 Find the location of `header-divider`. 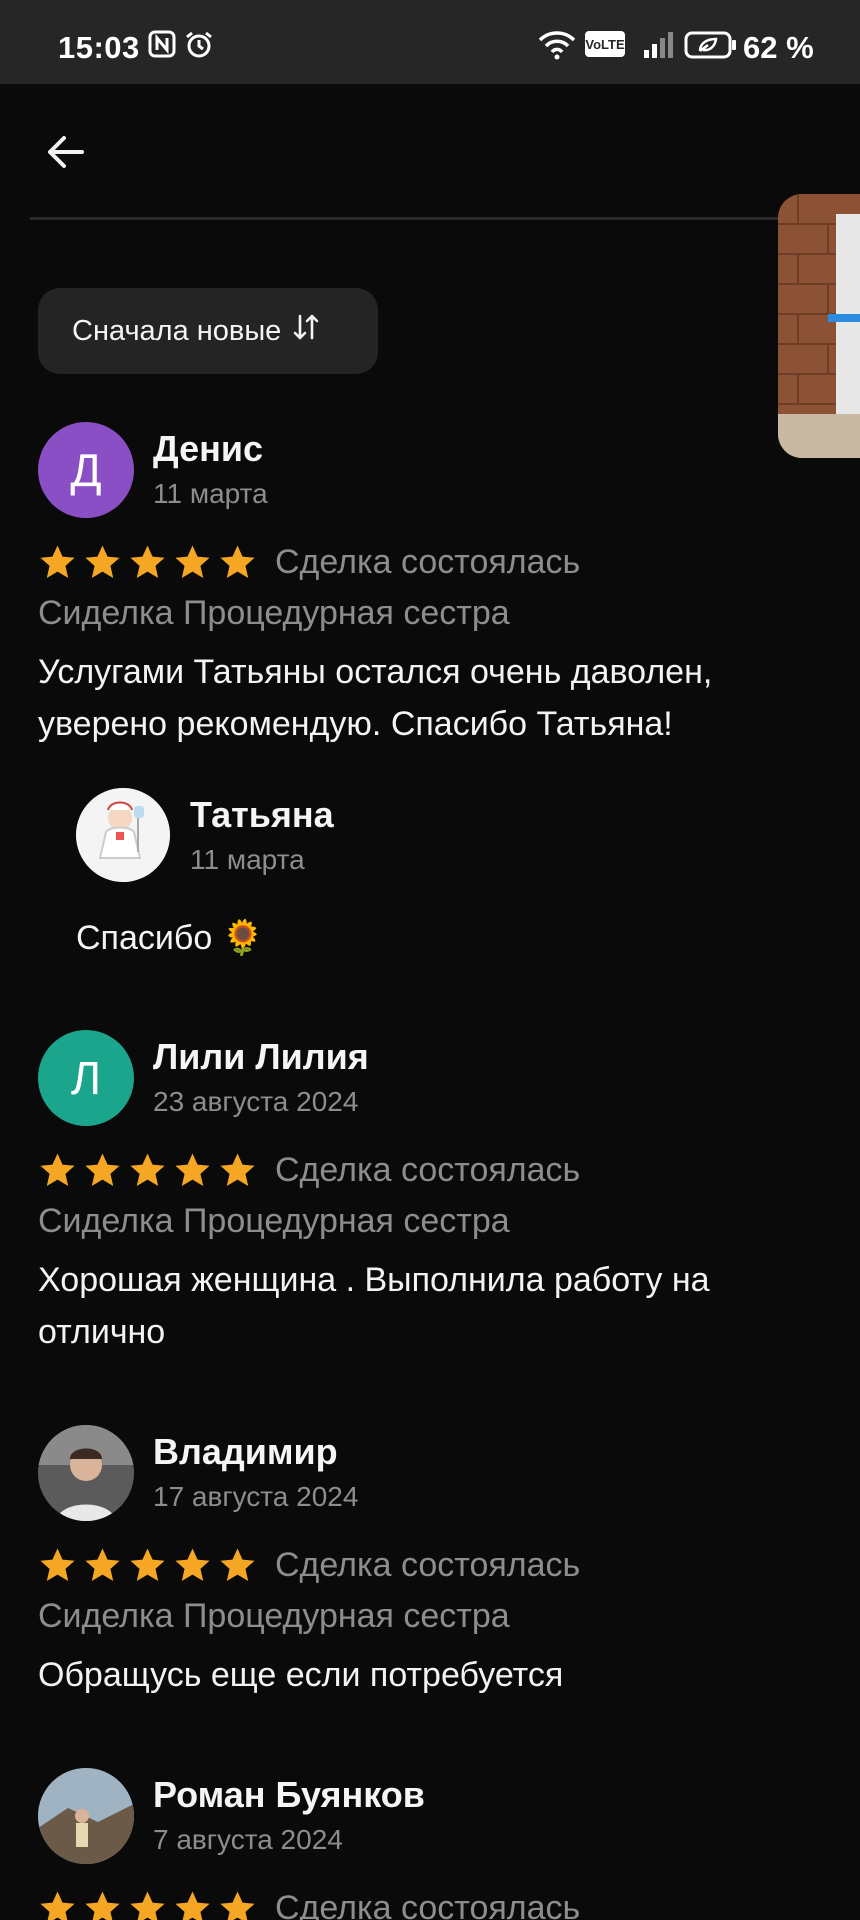

header-divider is located at coordinates (405, 218).